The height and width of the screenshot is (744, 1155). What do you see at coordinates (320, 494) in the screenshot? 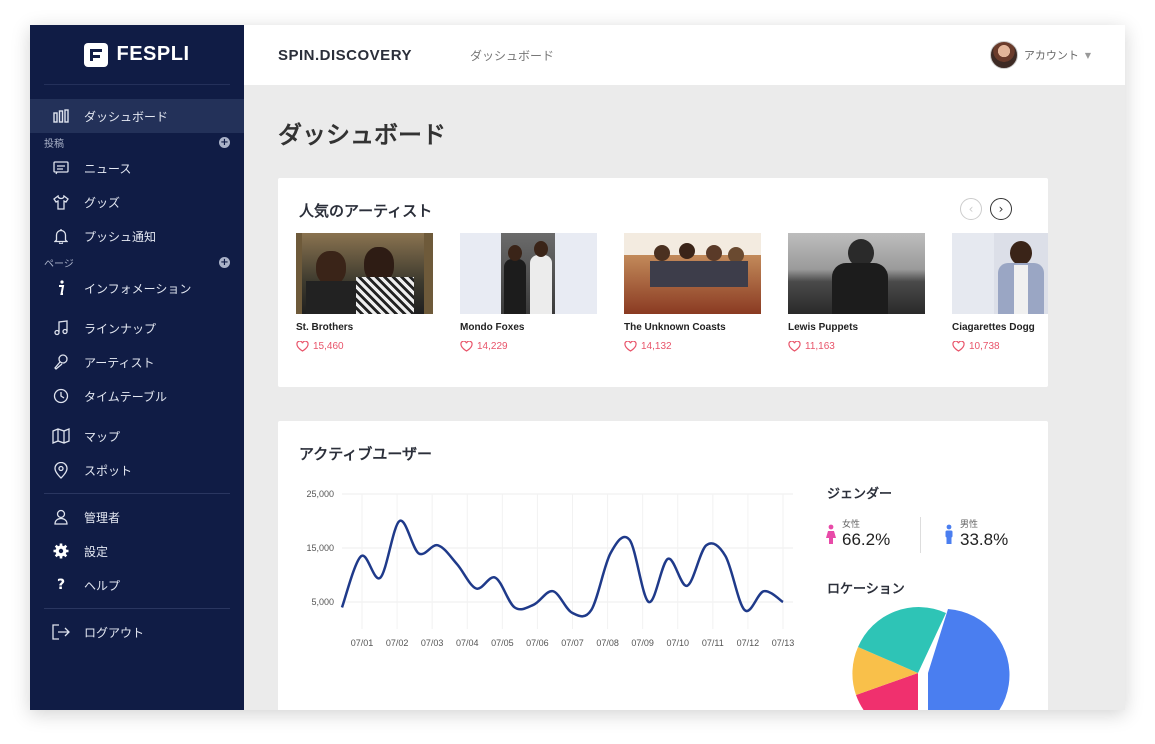
I see `y-tick-label: 25,000` at bounding box center [320, 494].